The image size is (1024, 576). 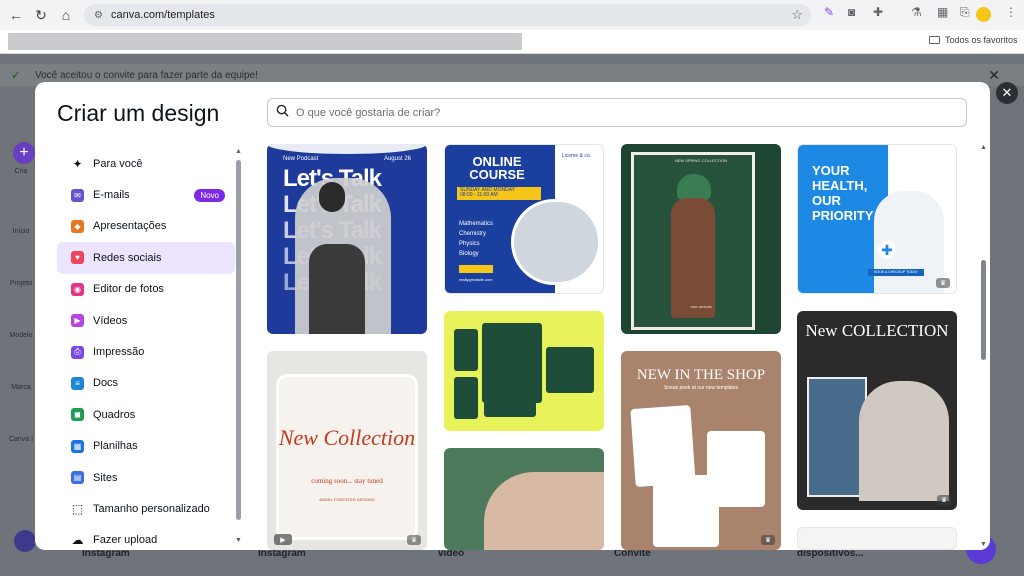 What do you see at coordinates (127, 257) in the screenshot?
I see `menu-item-label: Redes sociais` at bounding box center [127, 257].